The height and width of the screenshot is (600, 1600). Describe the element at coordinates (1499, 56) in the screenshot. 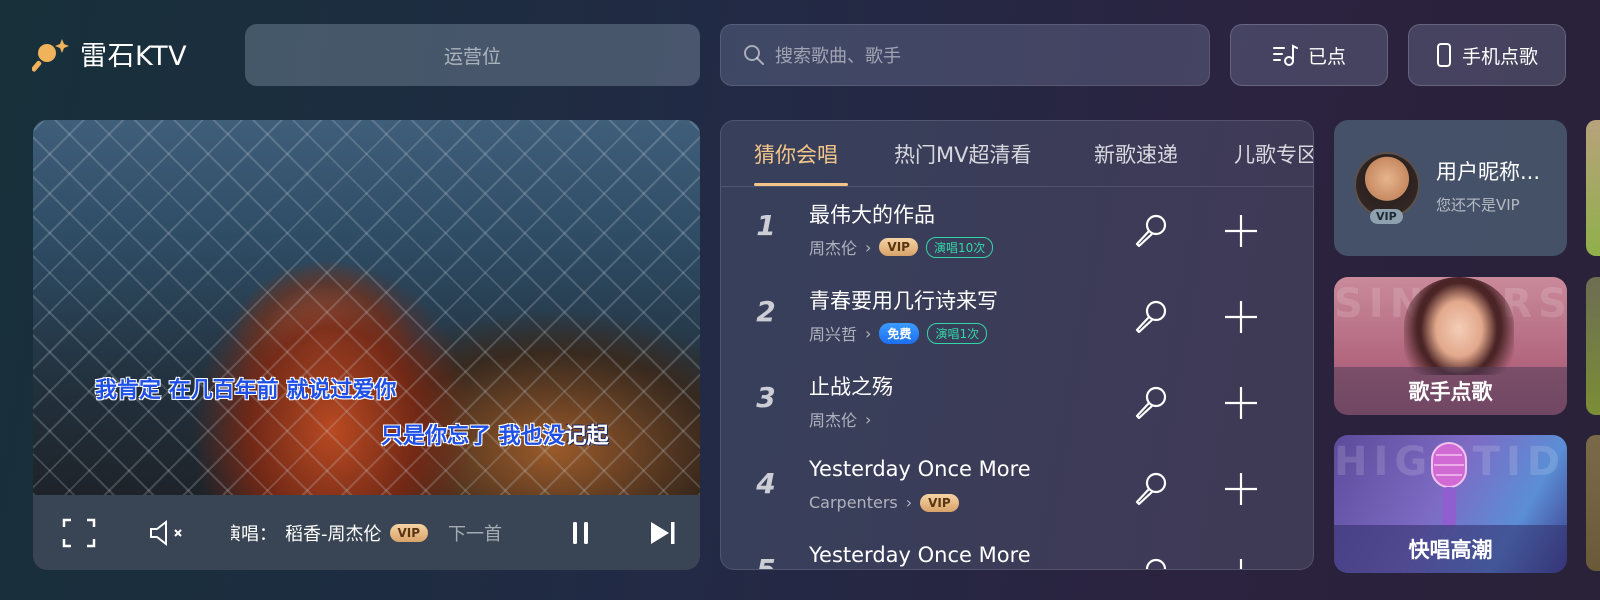

I see `phone-order-label: 手机点歌` at that location.